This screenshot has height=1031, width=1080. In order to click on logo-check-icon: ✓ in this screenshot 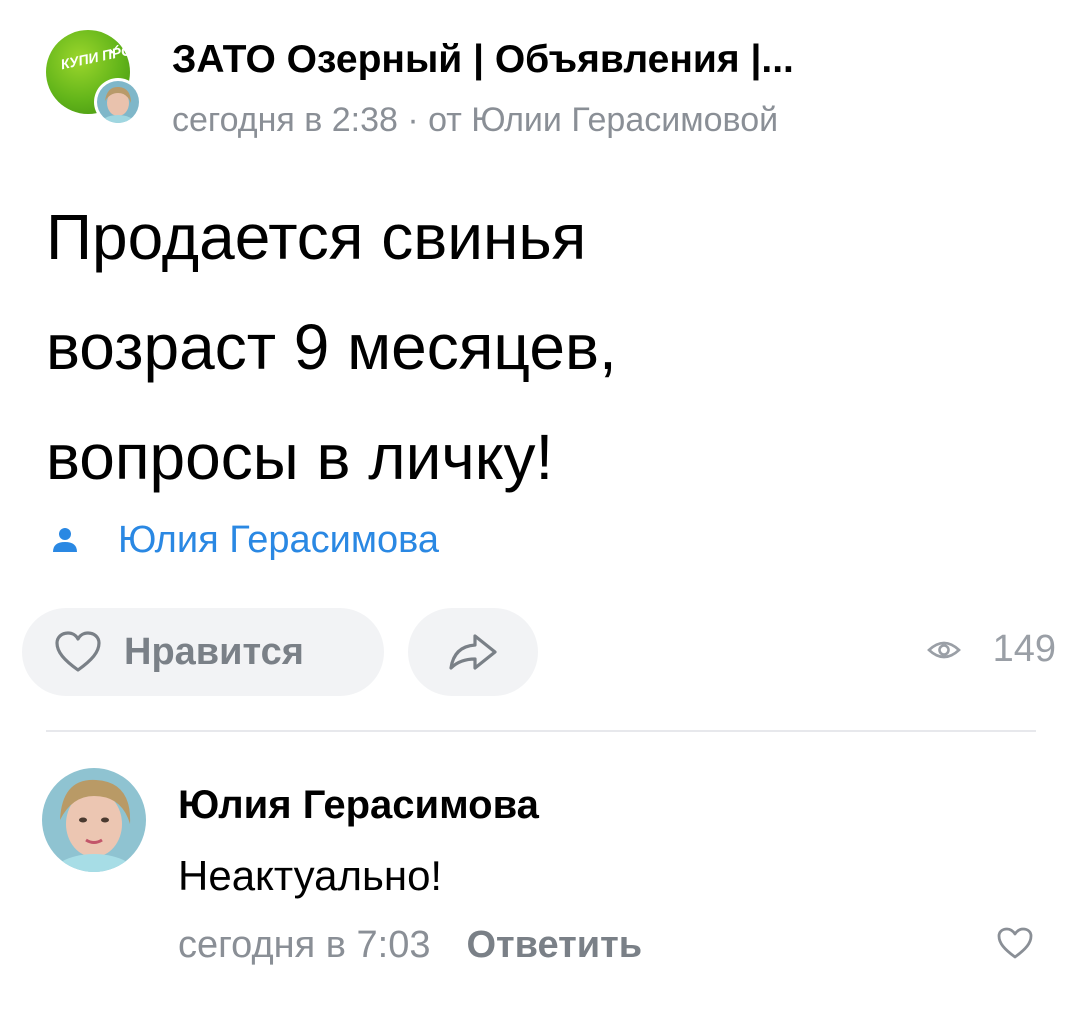, I will do `click(115, 50)`.